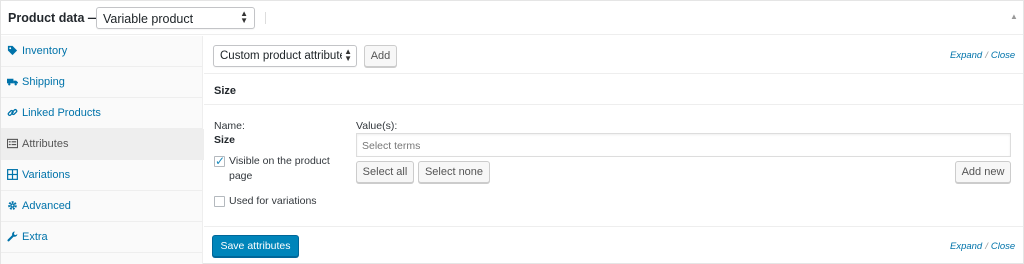  Describe the element at coordinates (12, 112) in the screenshot. I see `link-icon` at that location.